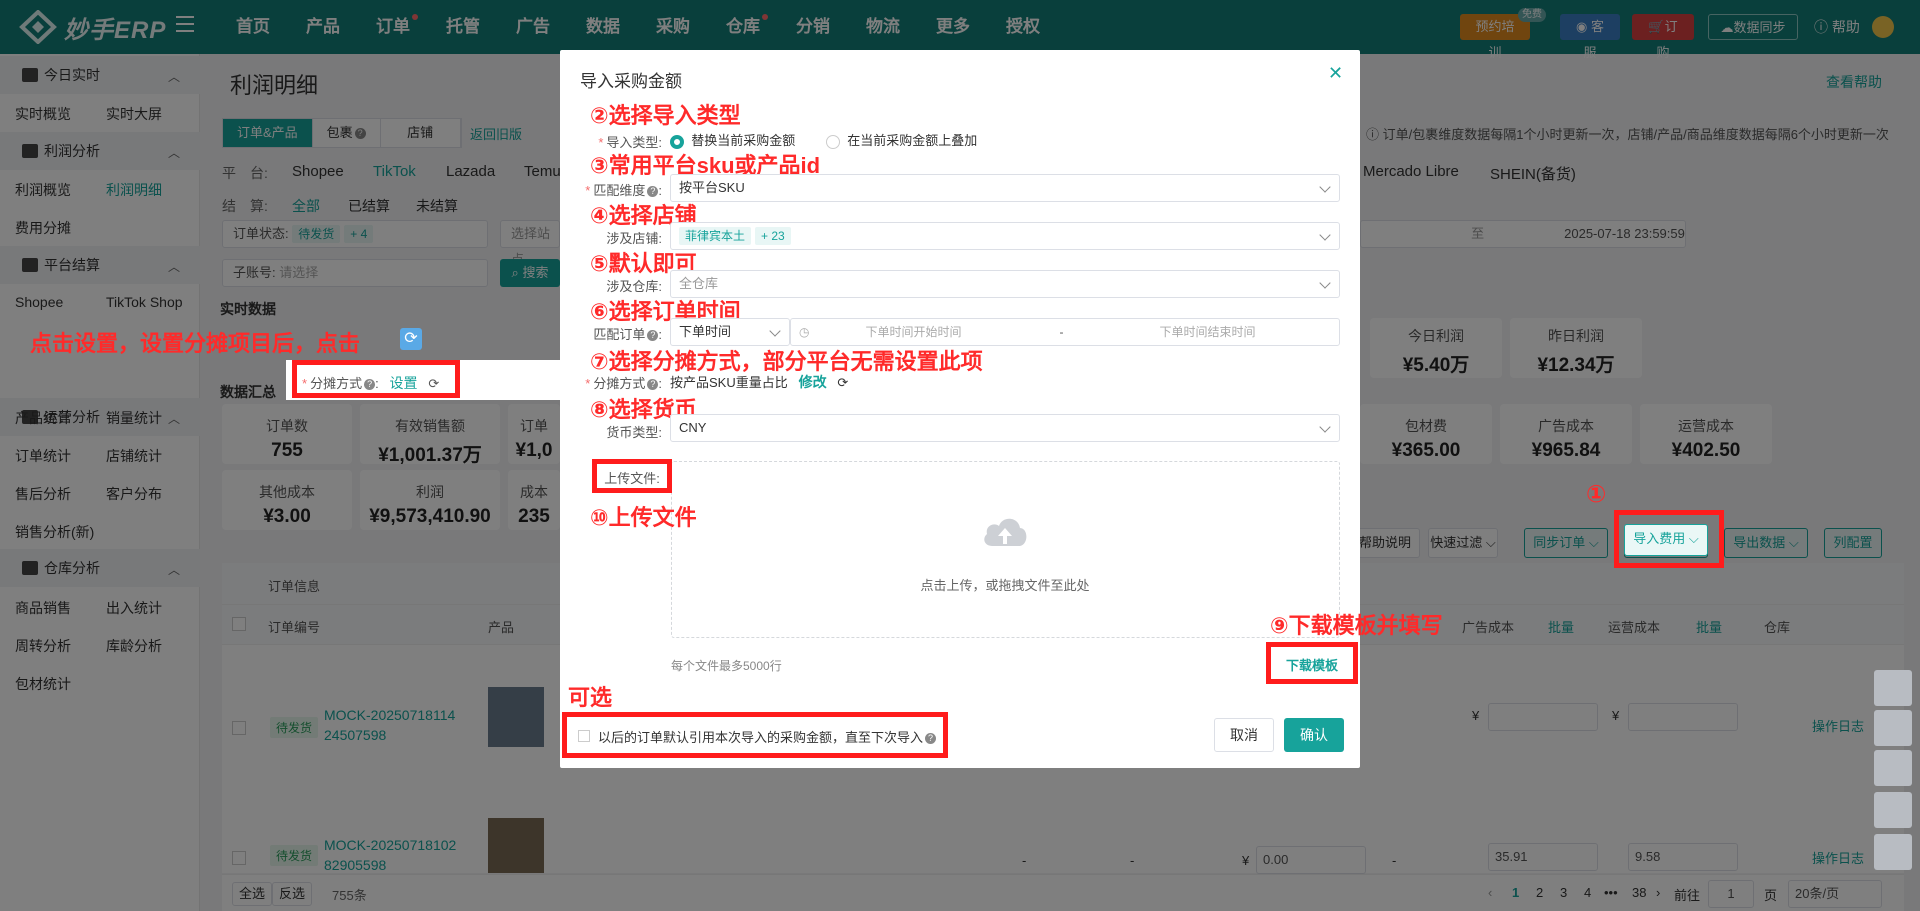 The image size is (1920, 911). Describe the element at coordinates (1893, 852) in the screenshot. I see `back-to-top-icon` at that location.